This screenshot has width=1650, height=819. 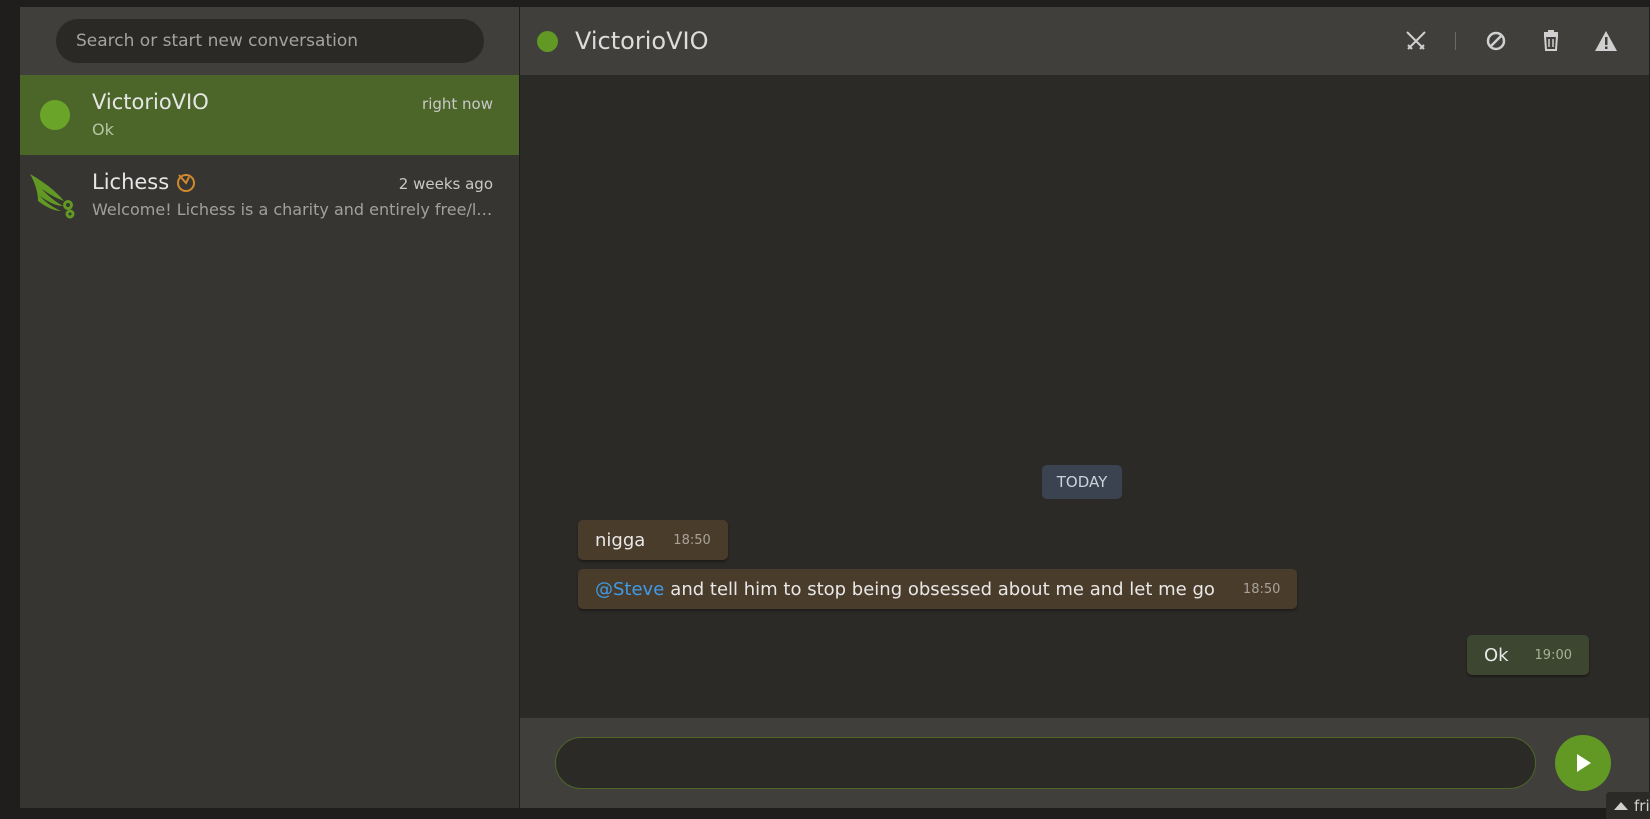 I want to click on conversation-title: VictorioVIO, so click(x=641, y=41).